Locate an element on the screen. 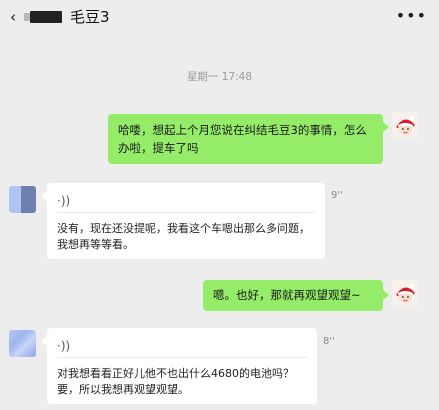 The height and width of the screenshot is (410, 439). voice-message-bubble: ·)) 没有，现在还没提呢，我看这个车嗯出那么多问题，我想再等等看。 is located at coordinates (186, 221).